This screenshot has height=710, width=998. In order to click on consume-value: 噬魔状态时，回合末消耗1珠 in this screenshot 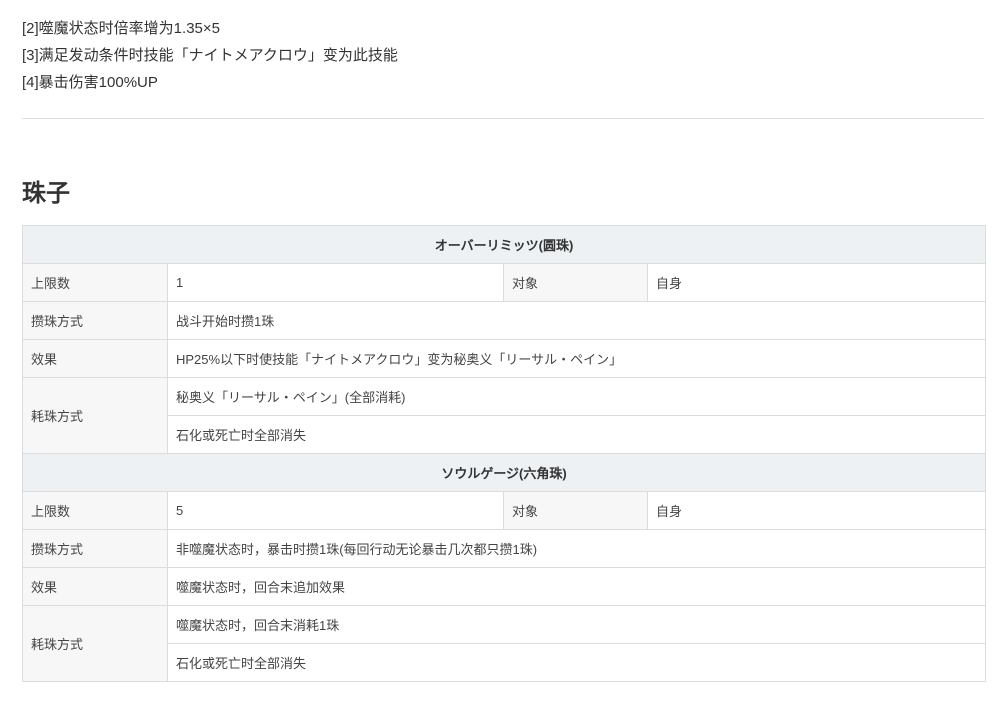, I will do `click(576, 624)`.